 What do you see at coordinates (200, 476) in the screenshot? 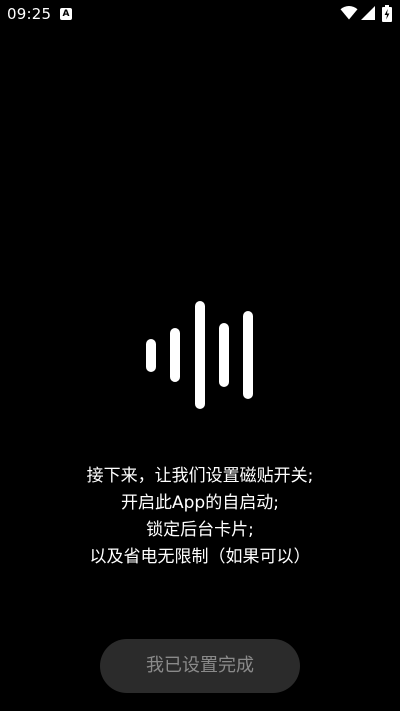
I see `instruction-line-tile: 接下来，让我们设置磁贴开关;` at bounding box center [200, 476].